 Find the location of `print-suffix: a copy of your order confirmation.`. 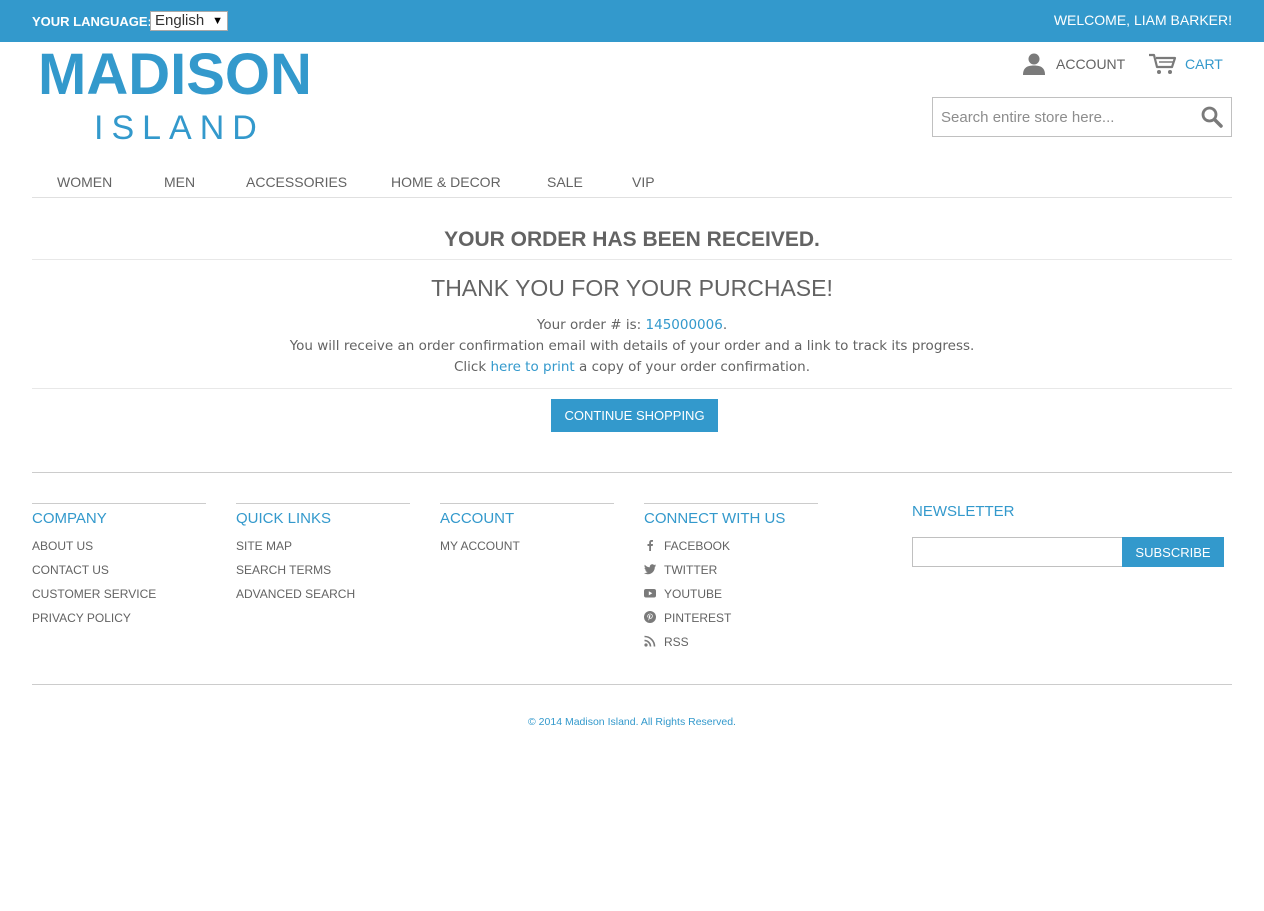

print-suffix: a copy of your order confirmation. is located at coordinates (692, 367).